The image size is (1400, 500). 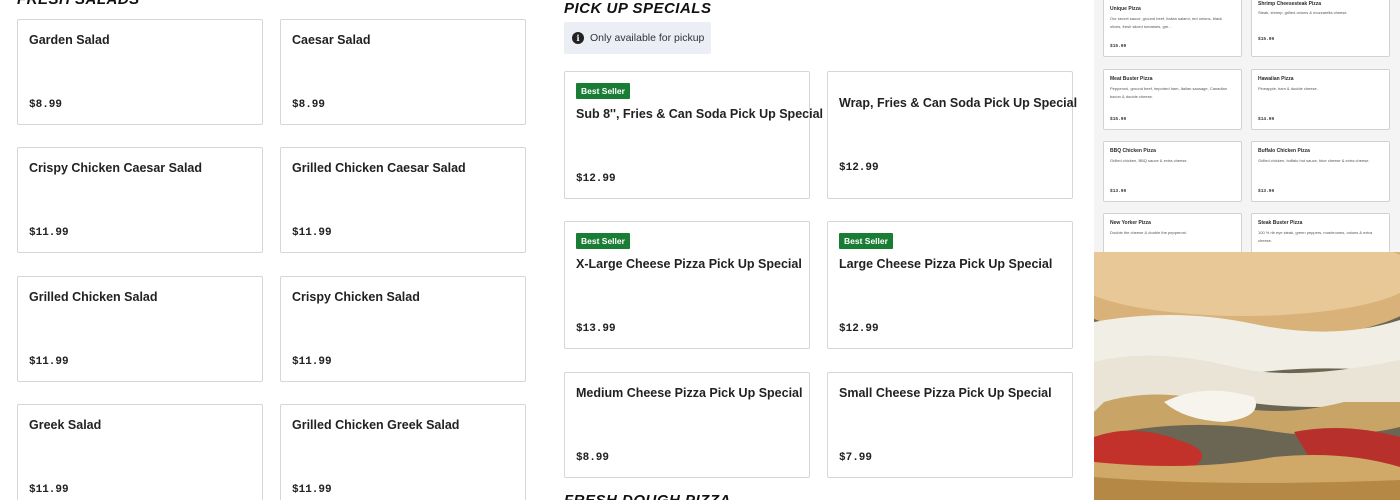 I want to click on menu-item-card: Crispy Chicken Salad $11.99, so click(x=403, y=329).